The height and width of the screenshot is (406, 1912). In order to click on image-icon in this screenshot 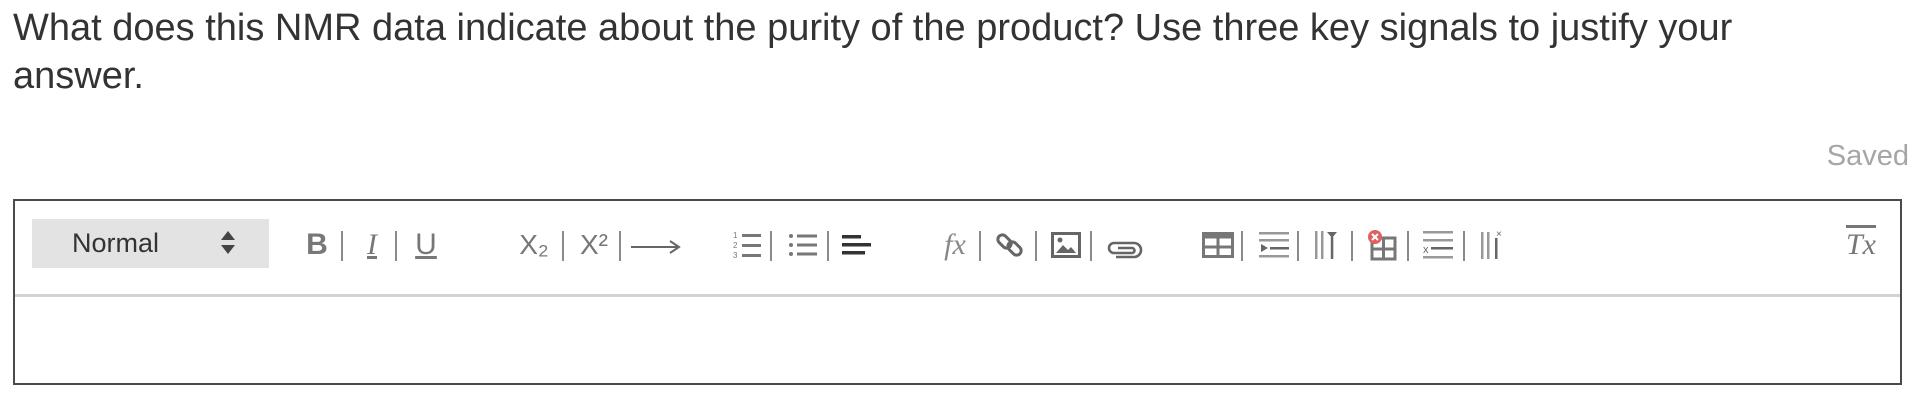, I will do `click(1066, 245)`.